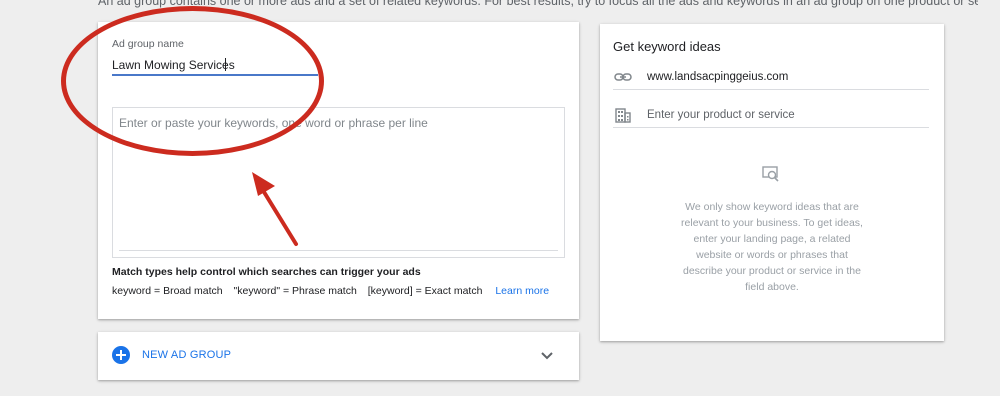 The image size is (1000, 396). Describe the element at coordinates (121, 355) in the screenshot. I see `plus-circle-icon` at that location.